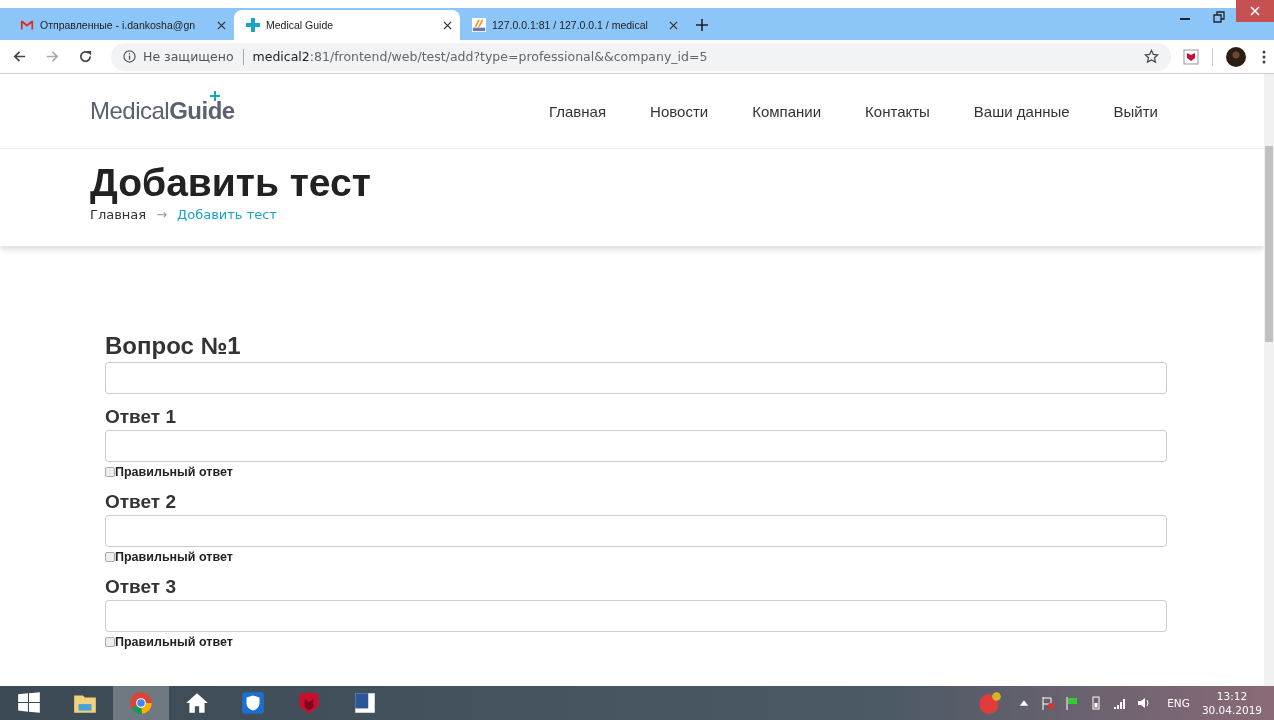  What do you see at coordinates (188, 56) in the screenshot?
I see `security-label: Не защищено` at bounding box center [188, 56].